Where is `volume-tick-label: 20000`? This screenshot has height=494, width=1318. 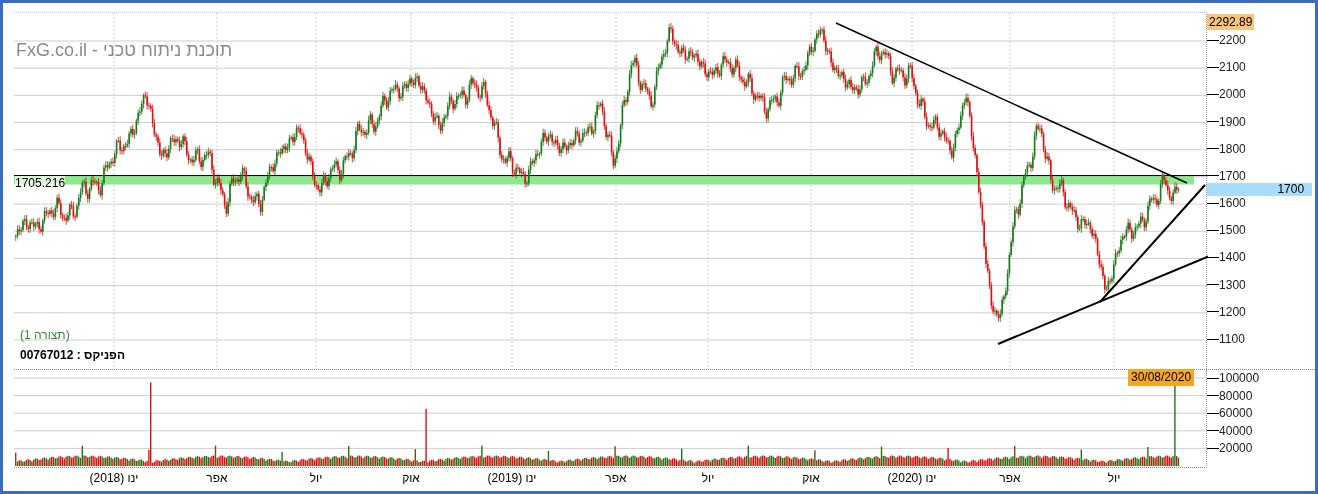 volume-tick-label: 20000 is located at coordinates (1236, 448).